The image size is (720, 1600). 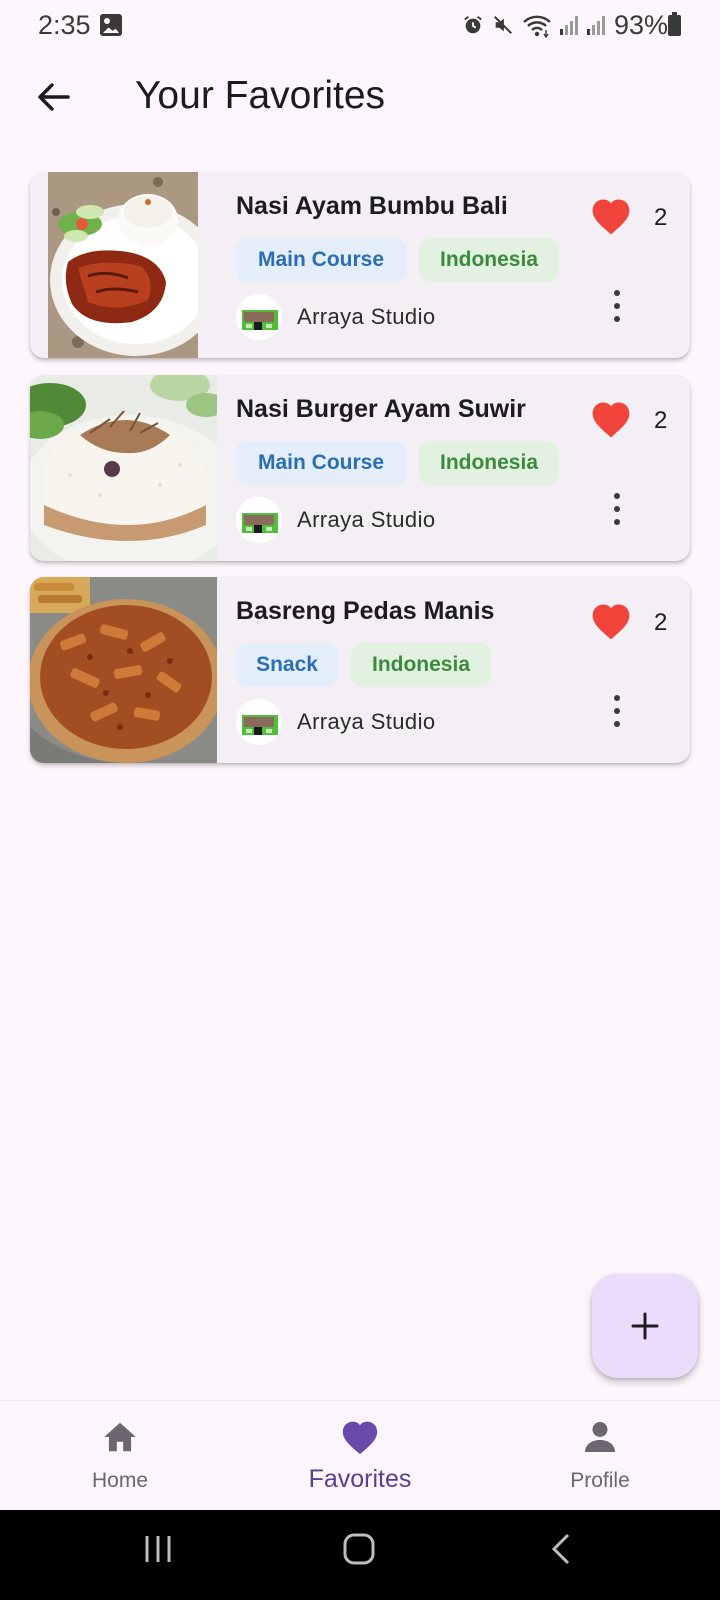 I want to click on system-back-icon, so click(x=561, y=1549).